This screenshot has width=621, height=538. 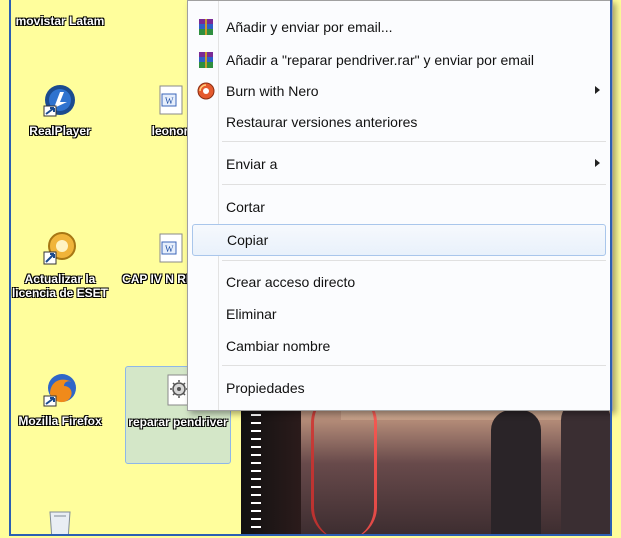 What do you see at coordinates (60, 131) in the screenshot?
I see `desktop-icon-label: RealPlayer` at bounding box center [60, 131].